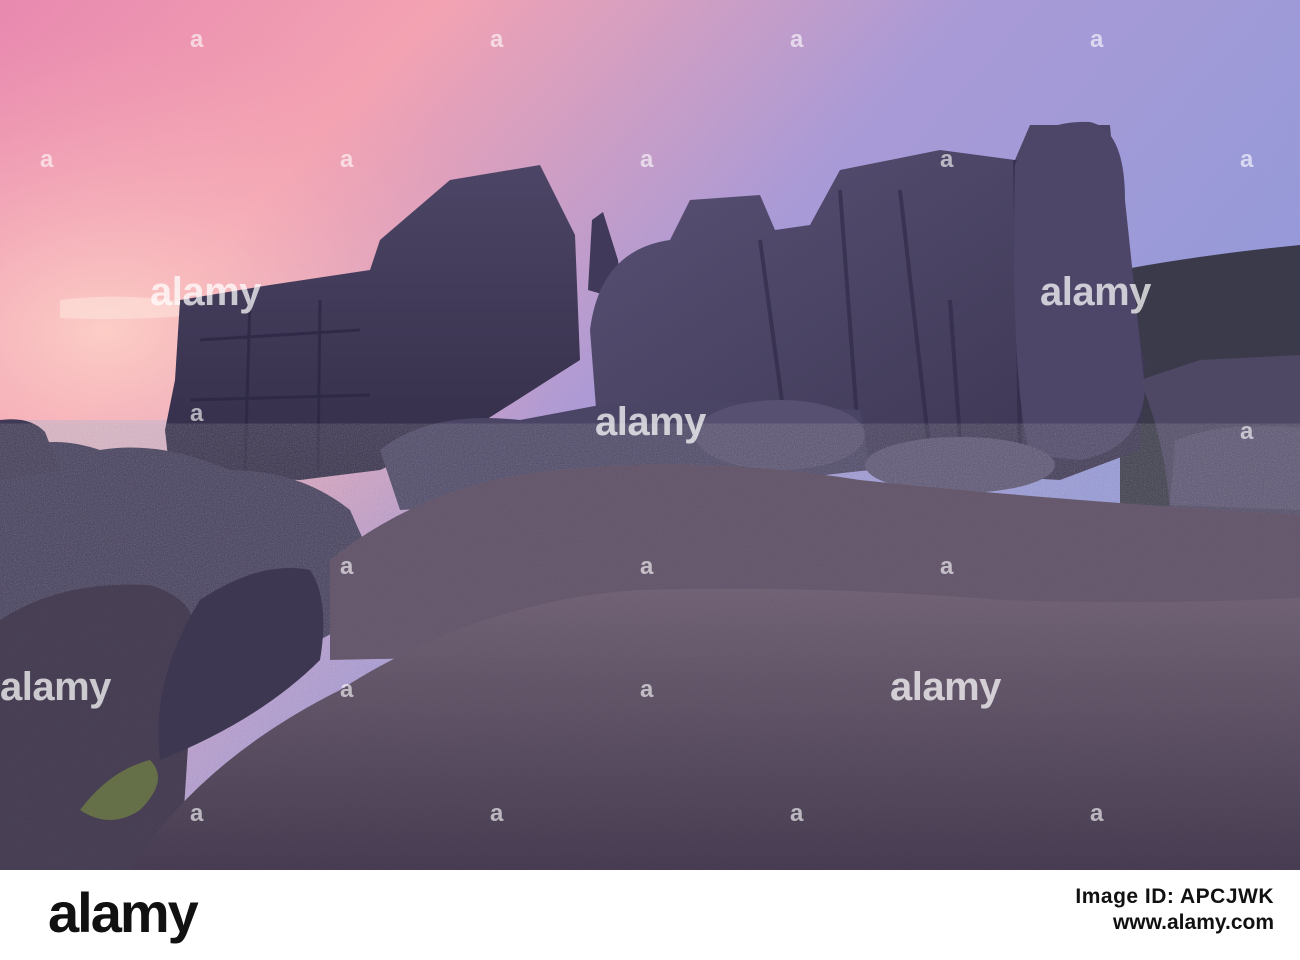 This screenshot has width=1300, height=960. Describe the element at coordinates (1174, 923) in the screenshot. I see `site-url: www.alamy.com` at that location.